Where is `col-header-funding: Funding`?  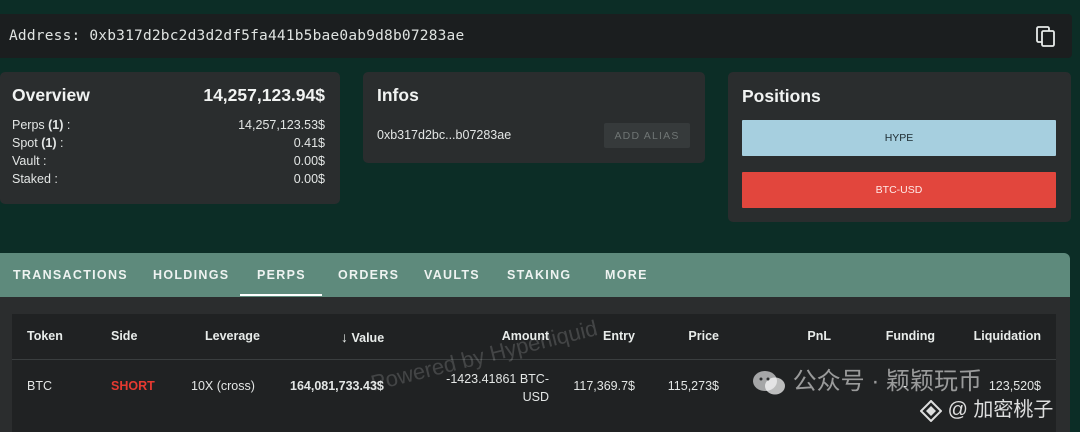
col-header-funding: Funding is located at coordinates (910, 336).